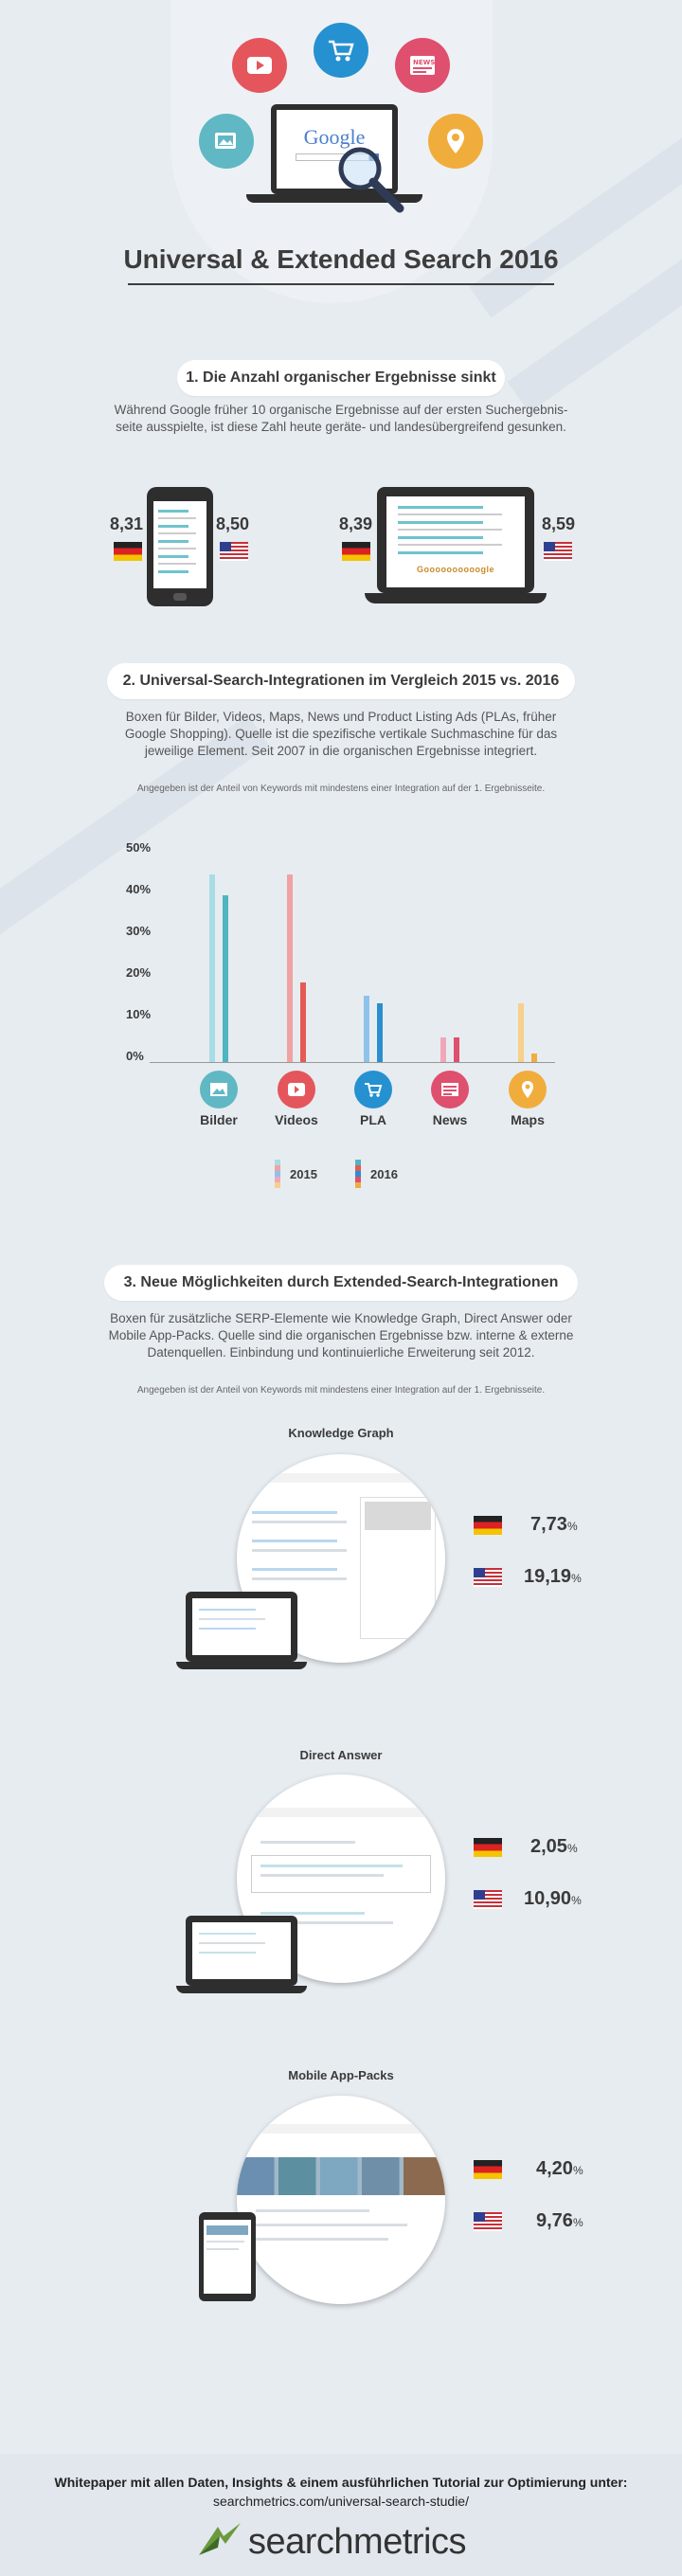  Describe the element at coordinates (303, 1022) in the screenshot. I see `bar-2016-videos` at that location.